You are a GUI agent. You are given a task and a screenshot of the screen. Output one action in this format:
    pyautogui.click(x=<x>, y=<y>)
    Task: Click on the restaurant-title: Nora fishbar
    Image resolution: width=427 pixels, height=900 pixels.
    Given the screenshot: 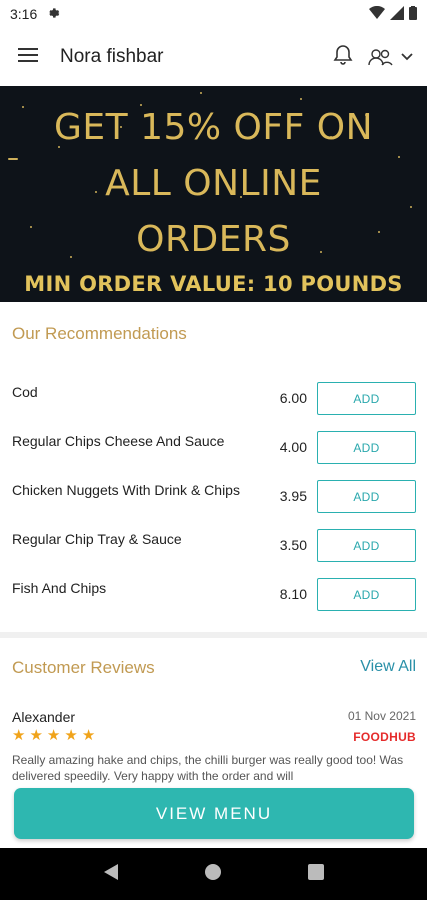 What is the action you would take?
    pyautogui.click(x=112, y=56)
    